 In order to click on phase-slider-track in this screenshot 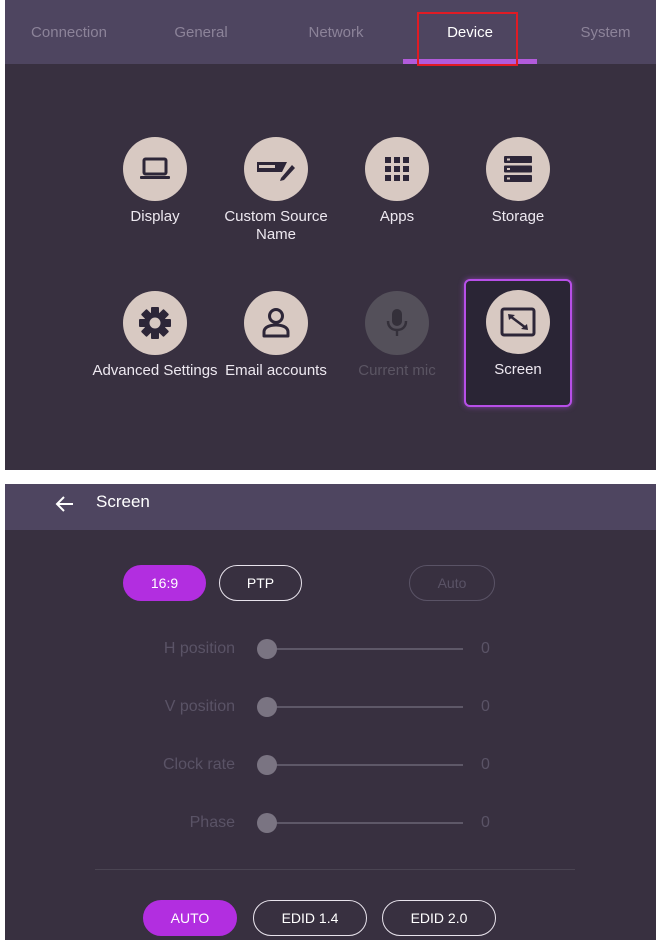, I will do `click(365, 823)`.